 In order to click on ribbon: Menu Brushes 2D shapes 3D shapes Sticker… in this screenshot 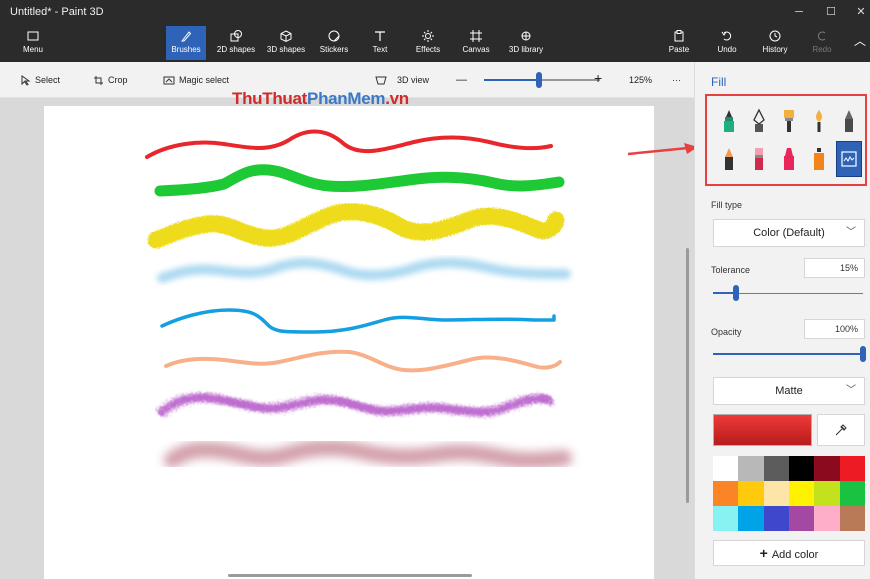, I will do `click(435, 43)`.